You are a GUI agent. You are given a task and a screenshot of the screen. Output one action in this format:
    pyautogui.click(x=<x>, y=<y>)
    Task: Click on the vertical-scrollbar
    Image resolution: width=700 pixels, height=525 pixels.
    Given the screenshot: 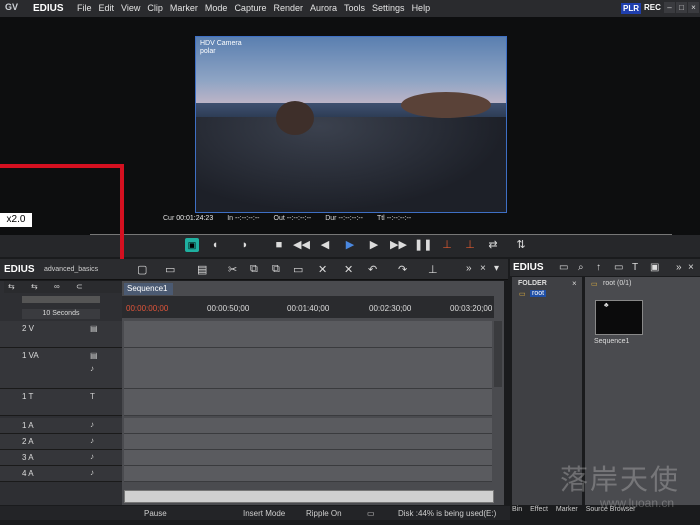 What is the action you would take?
    pyautogui.click(x=498, y=354)
    